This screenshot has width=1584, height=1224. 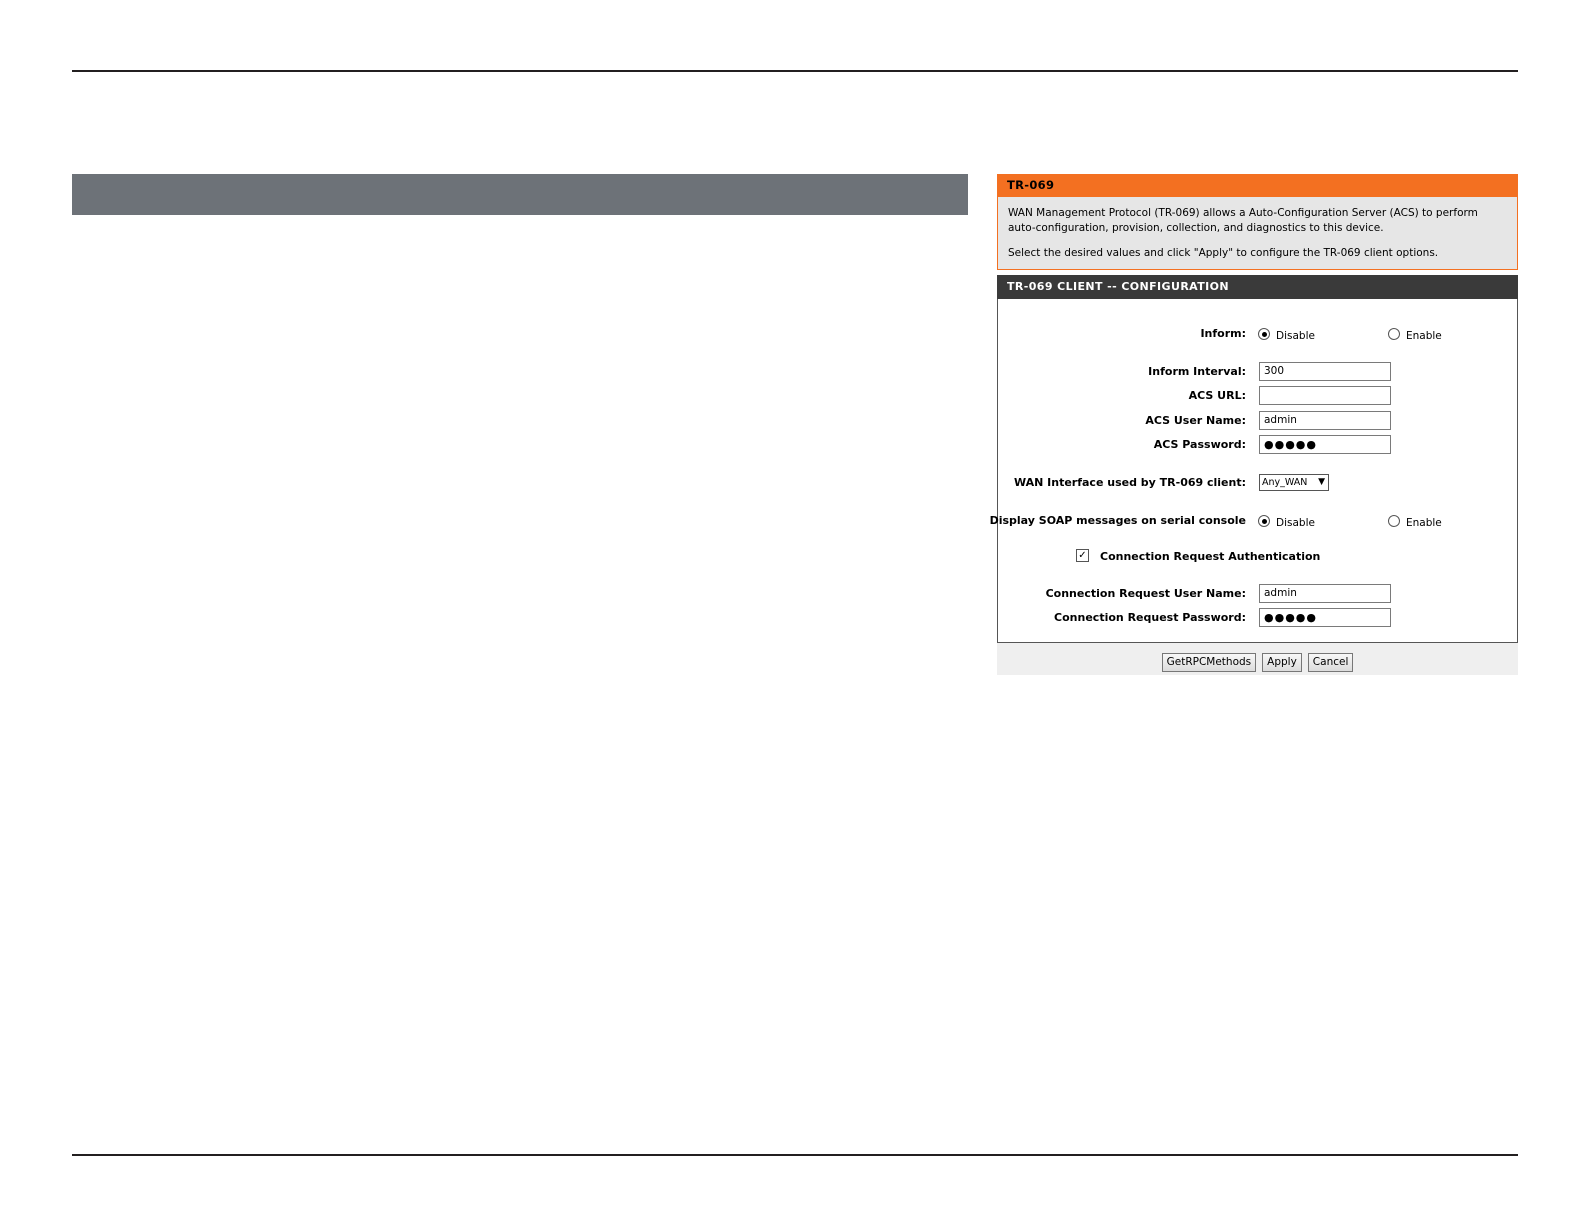 I want to click on apply-button: Apply, so click(x=1282, y=662).